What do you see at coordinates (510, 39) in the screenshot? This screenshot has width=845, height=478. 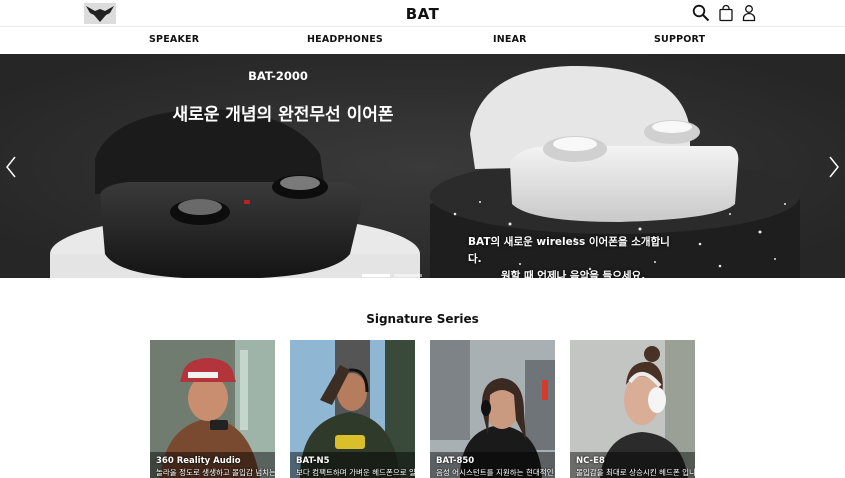 I see `nav-item-inear: INEAR` at bounding box center [510, 39].